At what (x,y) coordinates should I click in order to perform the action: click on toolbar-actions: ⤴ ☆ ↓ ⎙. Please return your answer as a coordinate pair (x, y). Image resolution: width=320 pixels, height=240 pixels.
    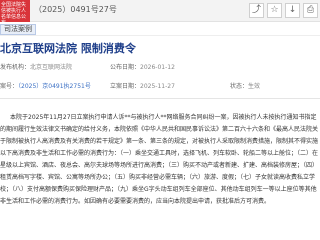
    Looking at the image, I should click on (283, 10).